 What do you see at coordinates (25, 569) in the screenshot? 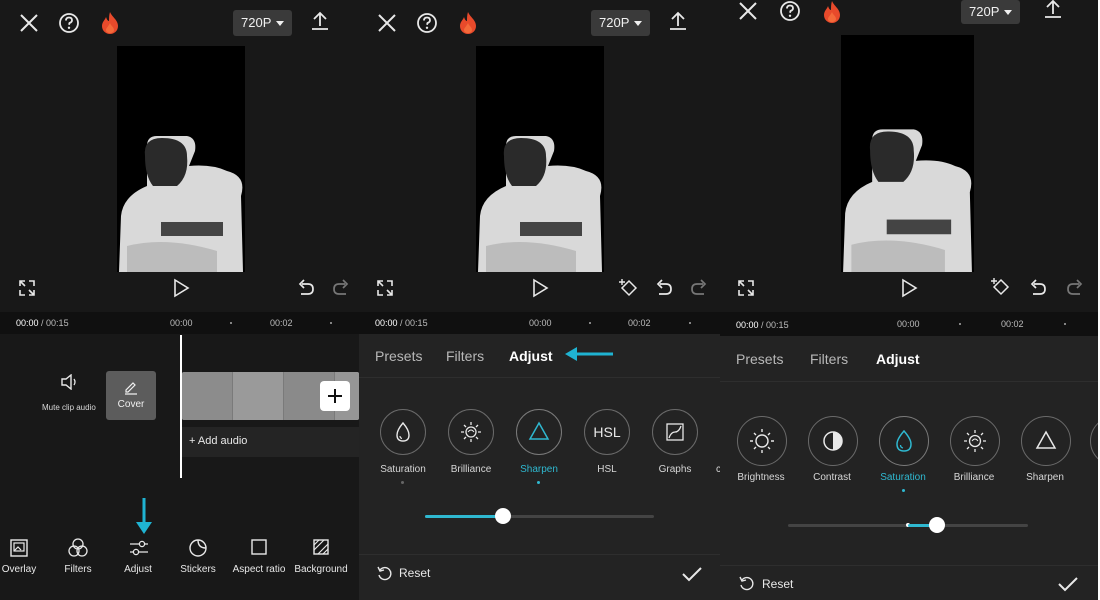
I see `toolbar-overlay-label: Overlay` at bounding box center [25, 569].